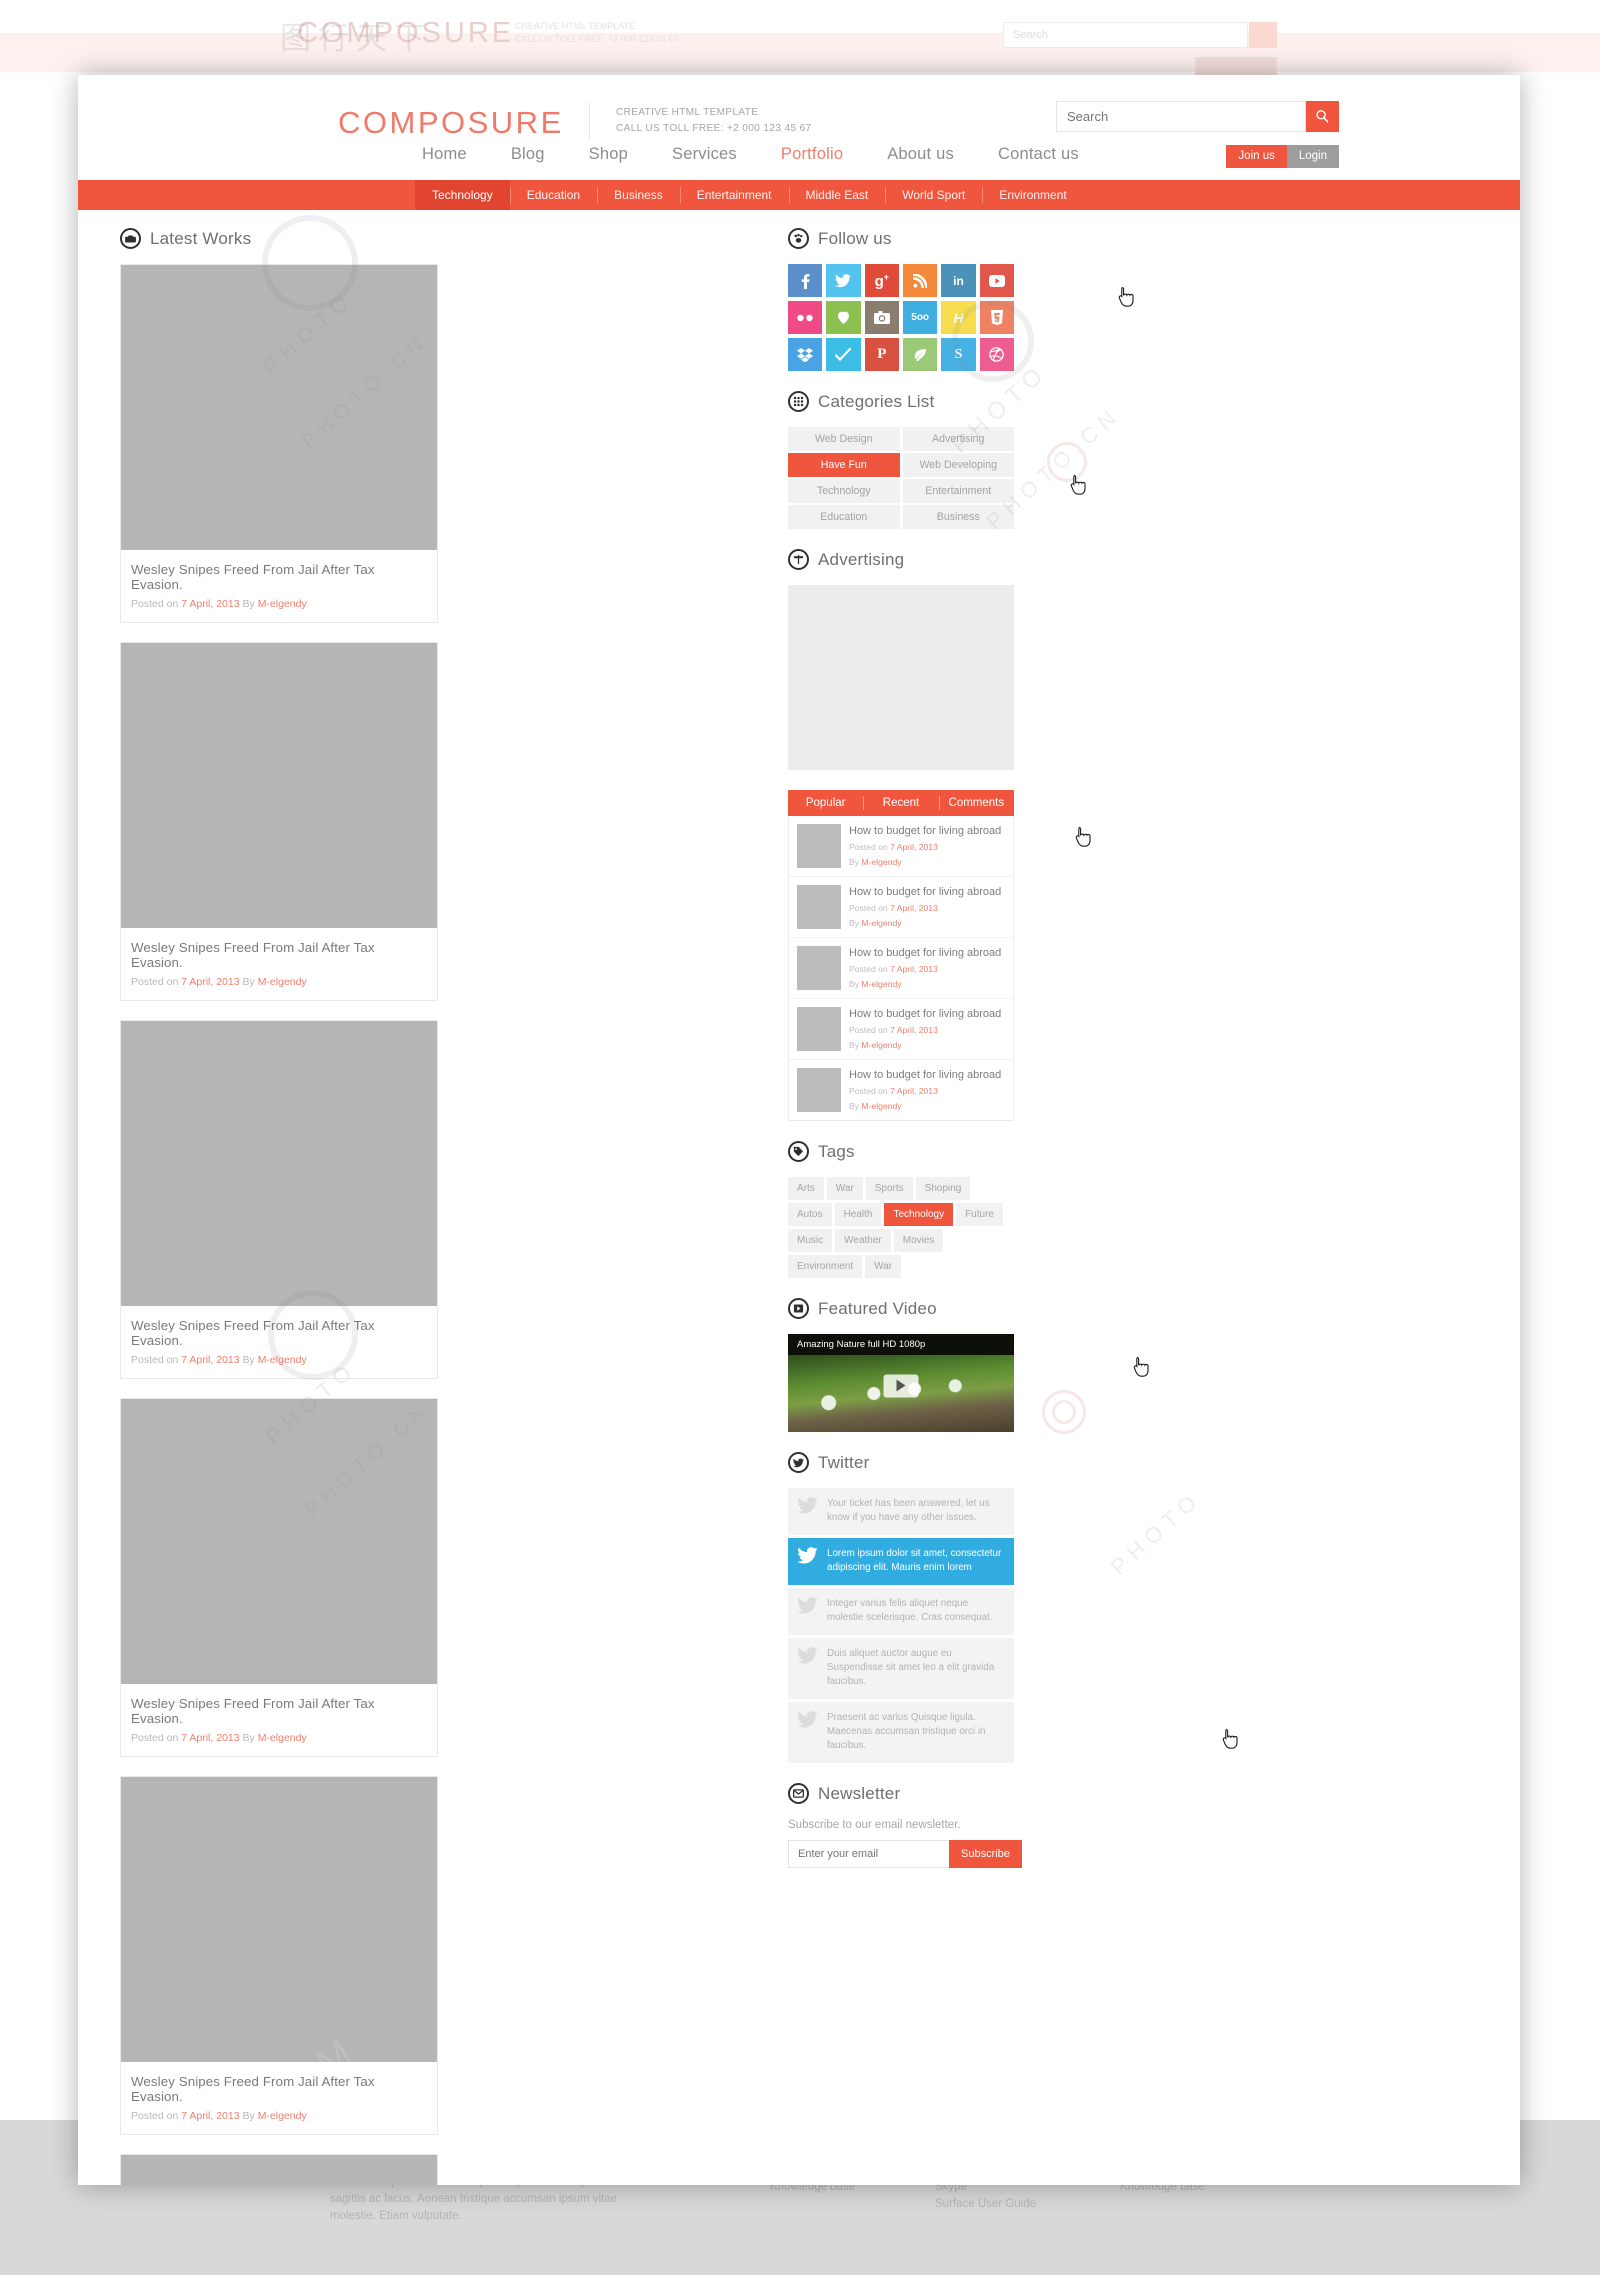 This screenshot has width=1600, height=2275. What do you see at coordinates (901, 677) in the screenshot?
I see `advertising-placeholder` at bounding box center [901, 677].